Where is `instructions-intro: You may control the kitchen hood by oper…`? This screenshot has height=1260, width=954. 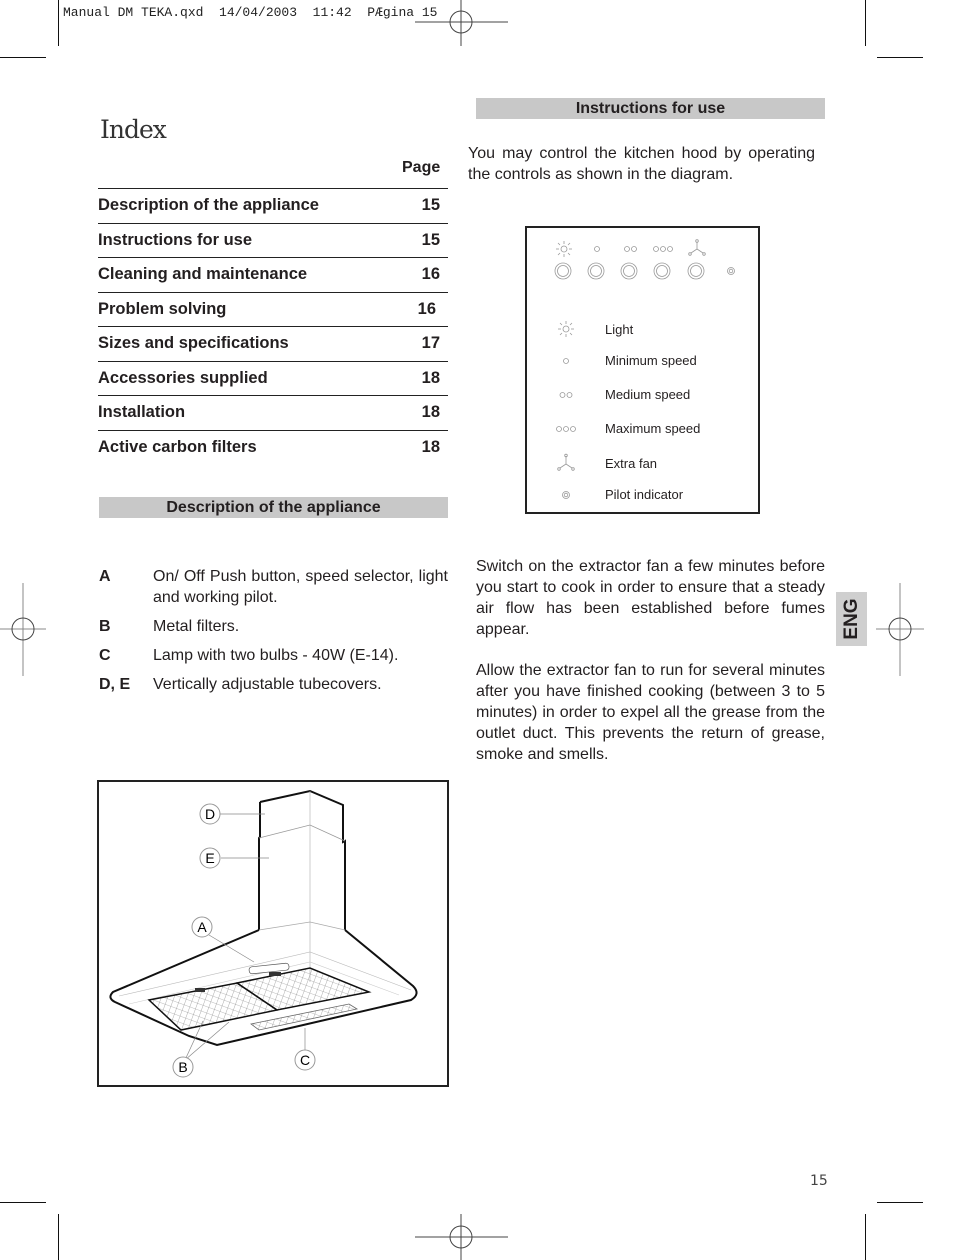 instructions-intro: You may control the kitchen hood by oper… is located at coordinates (641, 164).